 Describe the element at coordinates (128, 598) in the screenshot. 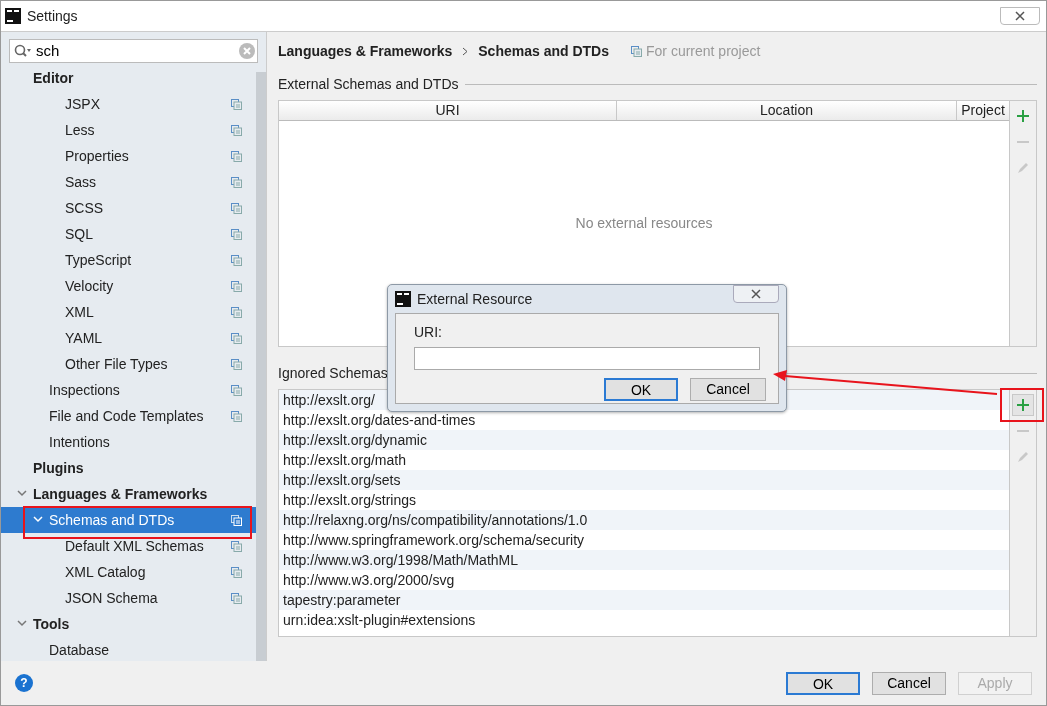

I see `tree-item: JSON Schema` at that location.